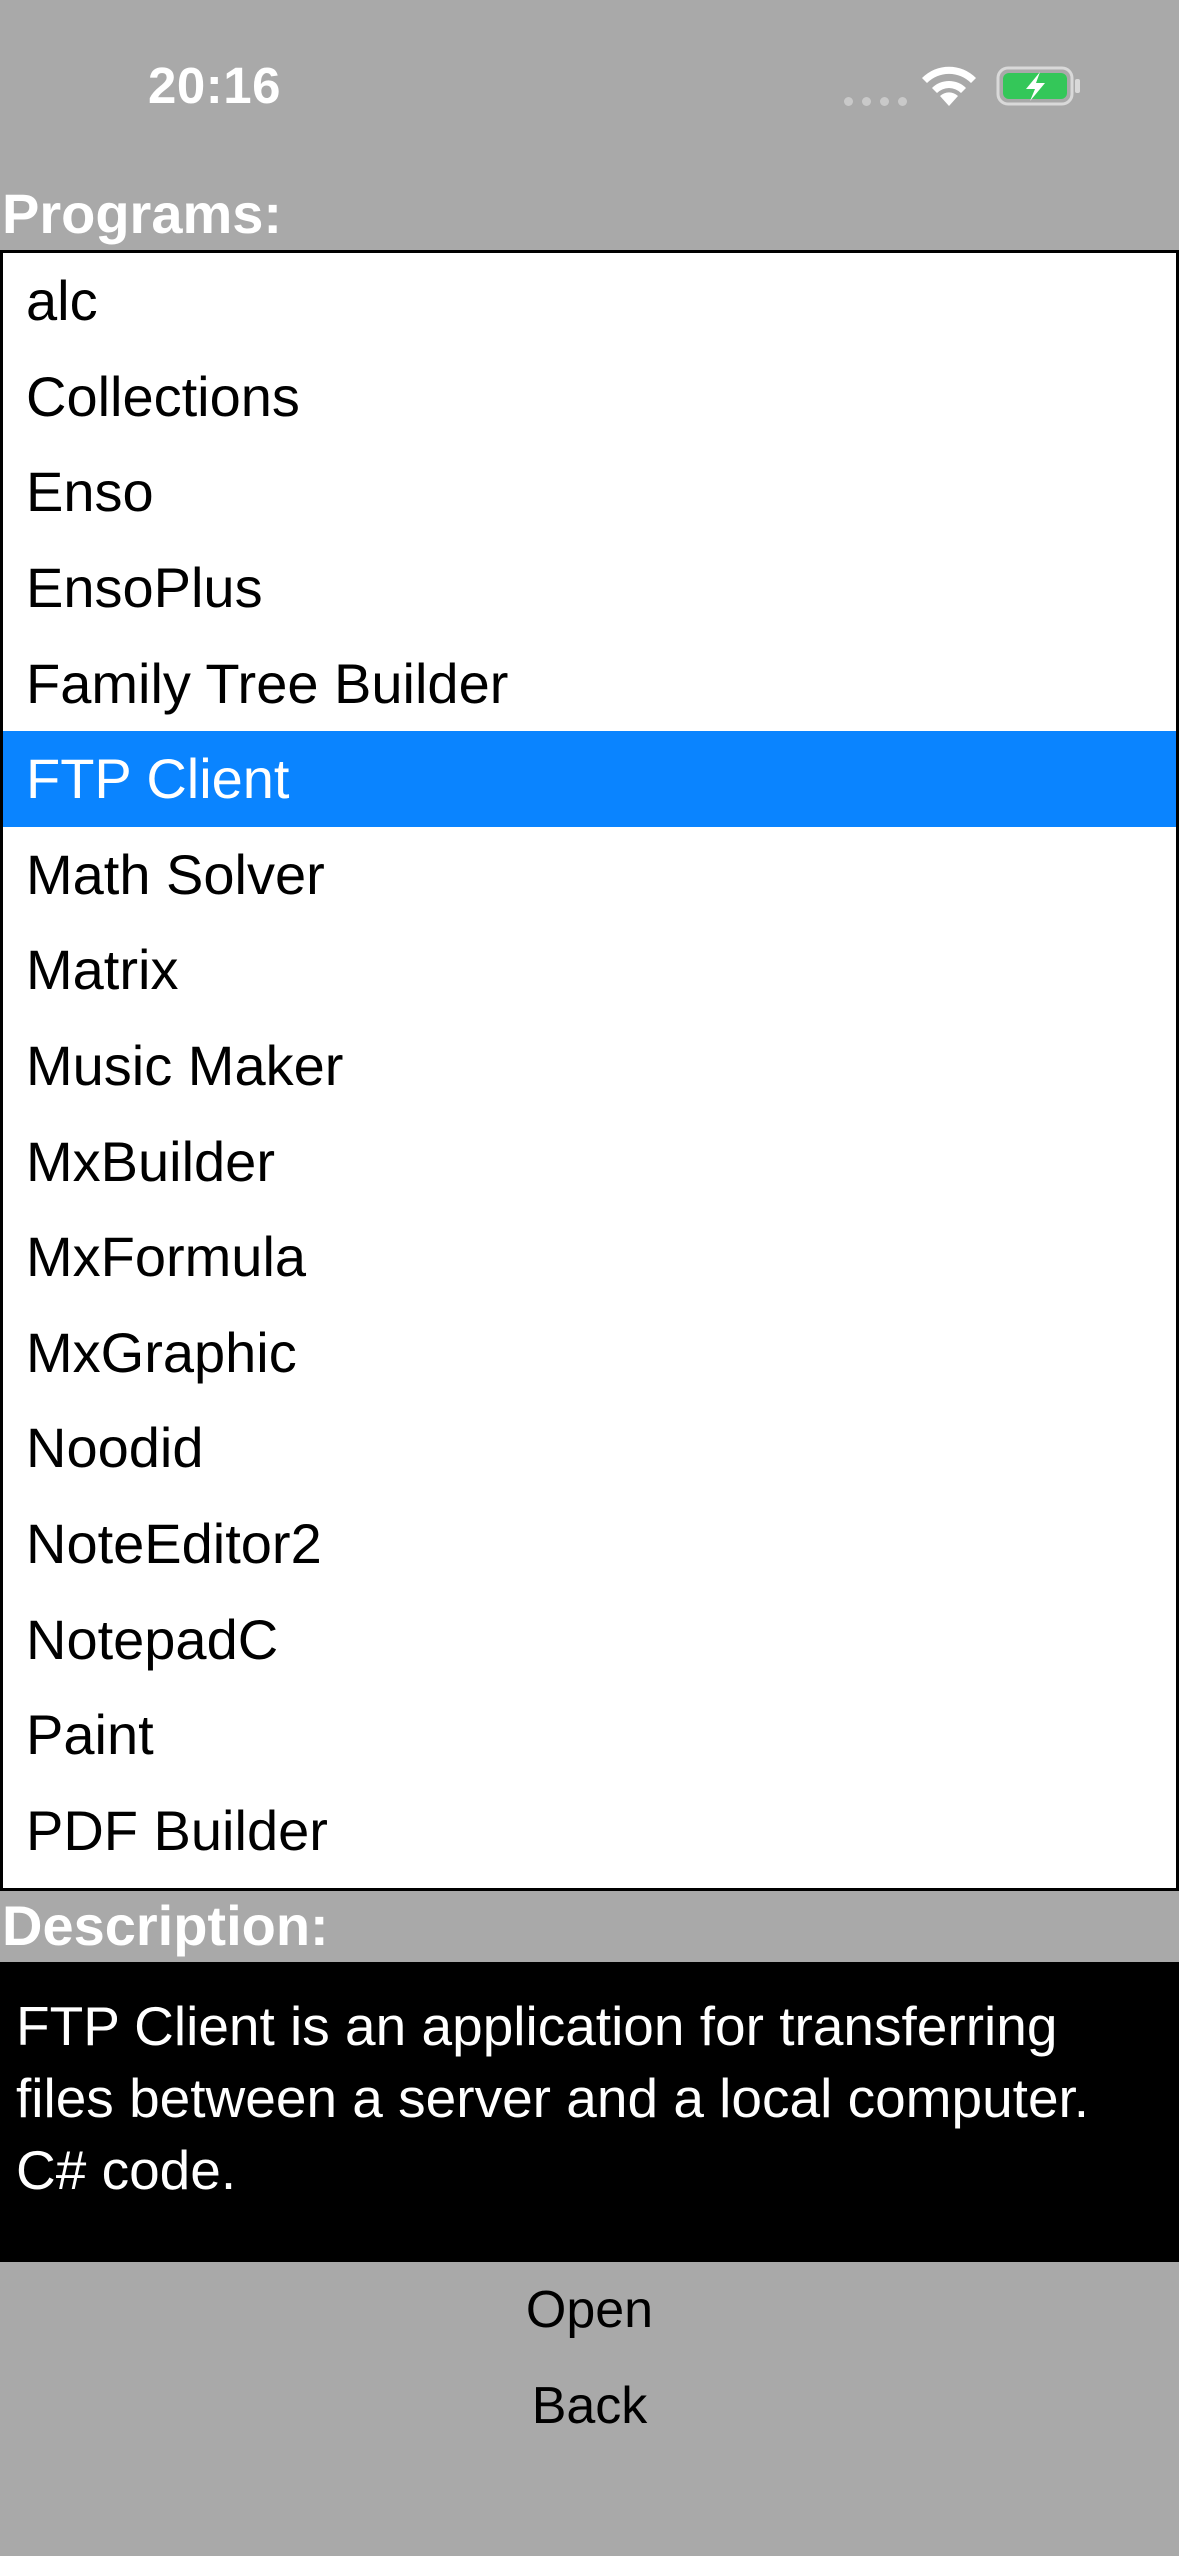 The image size is (1179, 2556). Describe the element at coordinates (589, 683) in the screenshot. I see `program-list-item: Family Tree Builder` at that location.